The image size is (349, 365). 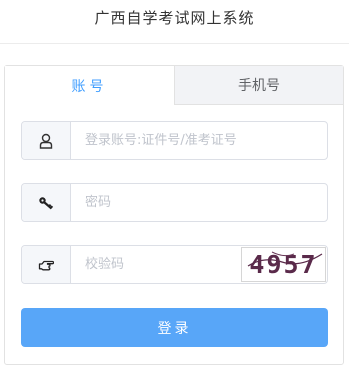 I want to click on captcha-image: 4957, so click(x=283, y=264).